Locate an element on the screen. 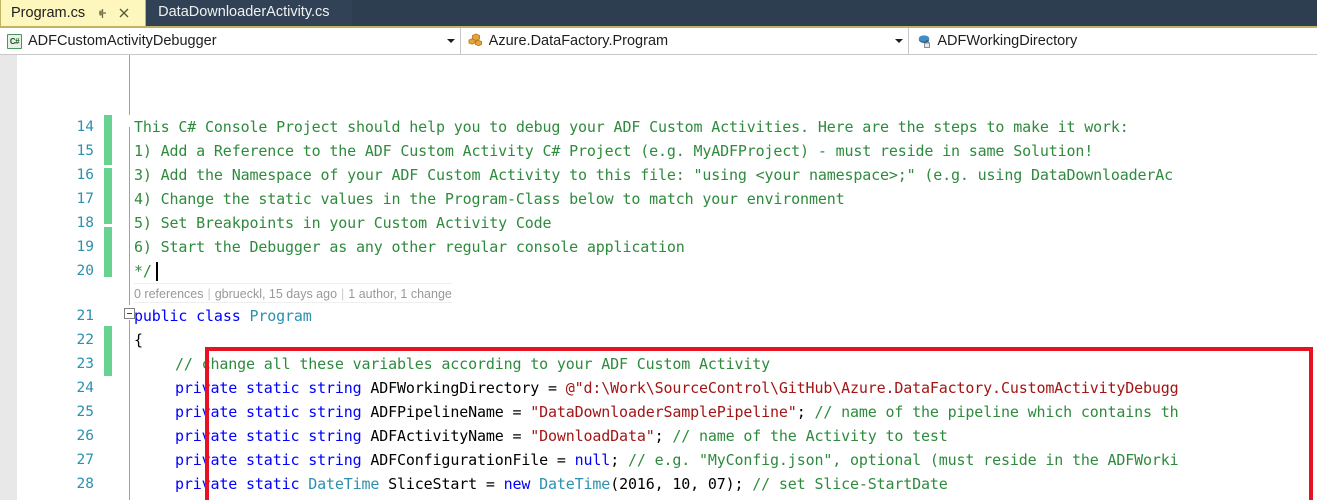 The width and height of the screenshot is (1317, 500). tab-program-cs: Program.cs is located at coordinates (73, 13).